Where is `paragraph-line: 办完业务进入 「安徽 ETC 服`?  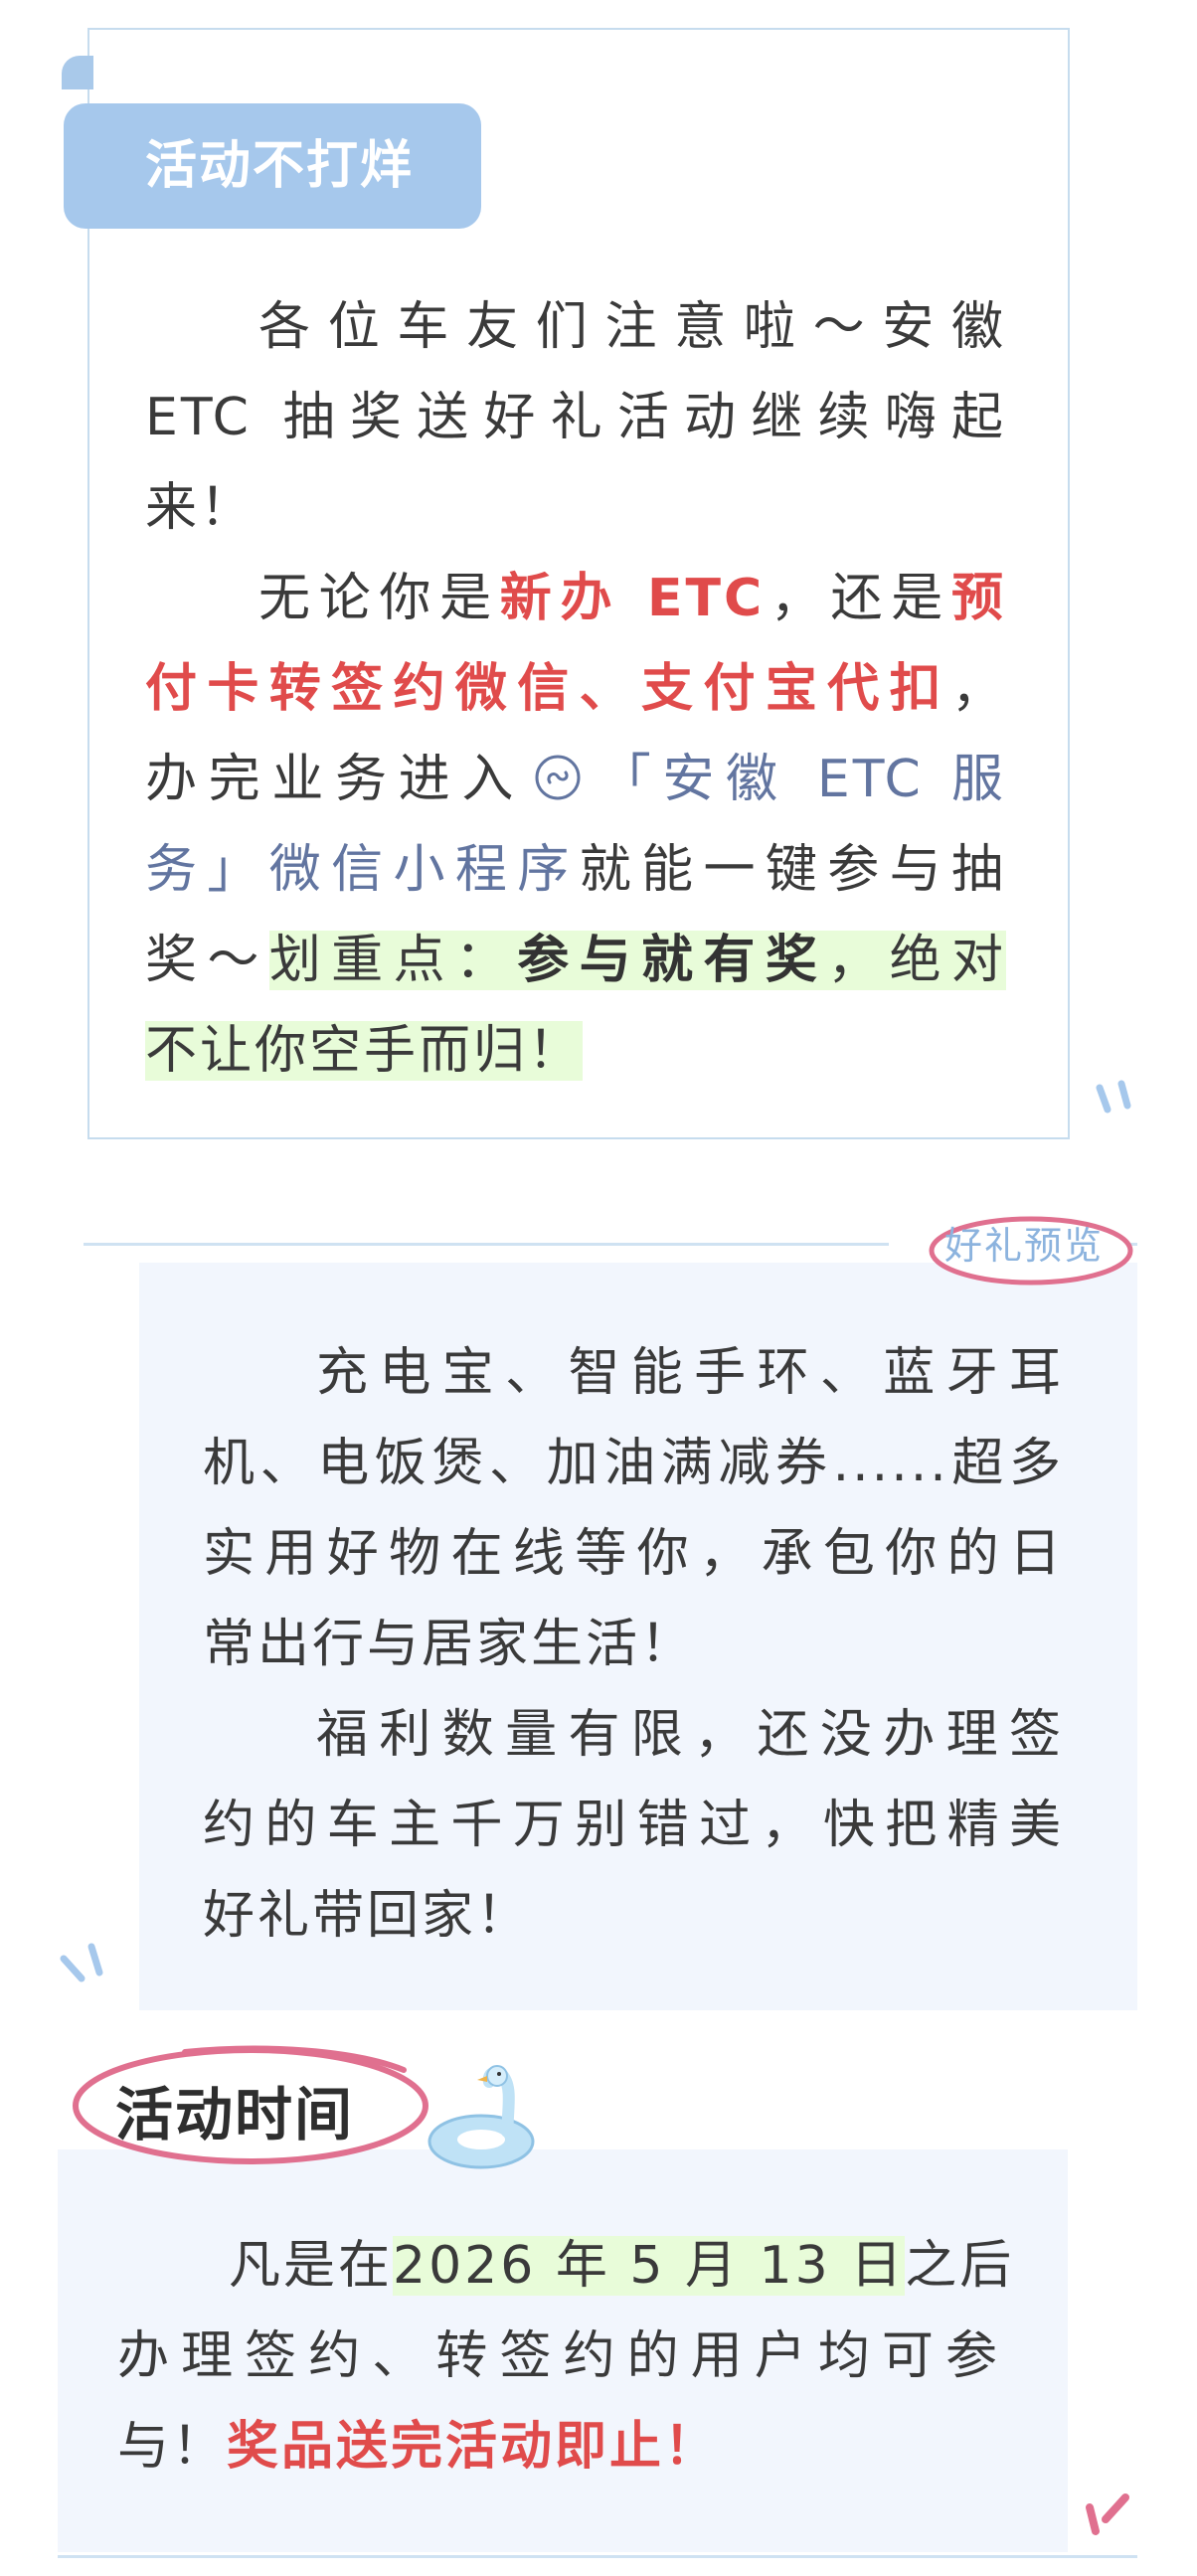 paragraph-line: 办完业务进入 「安徽 ETC 服 is located at coordinates (575, 780).